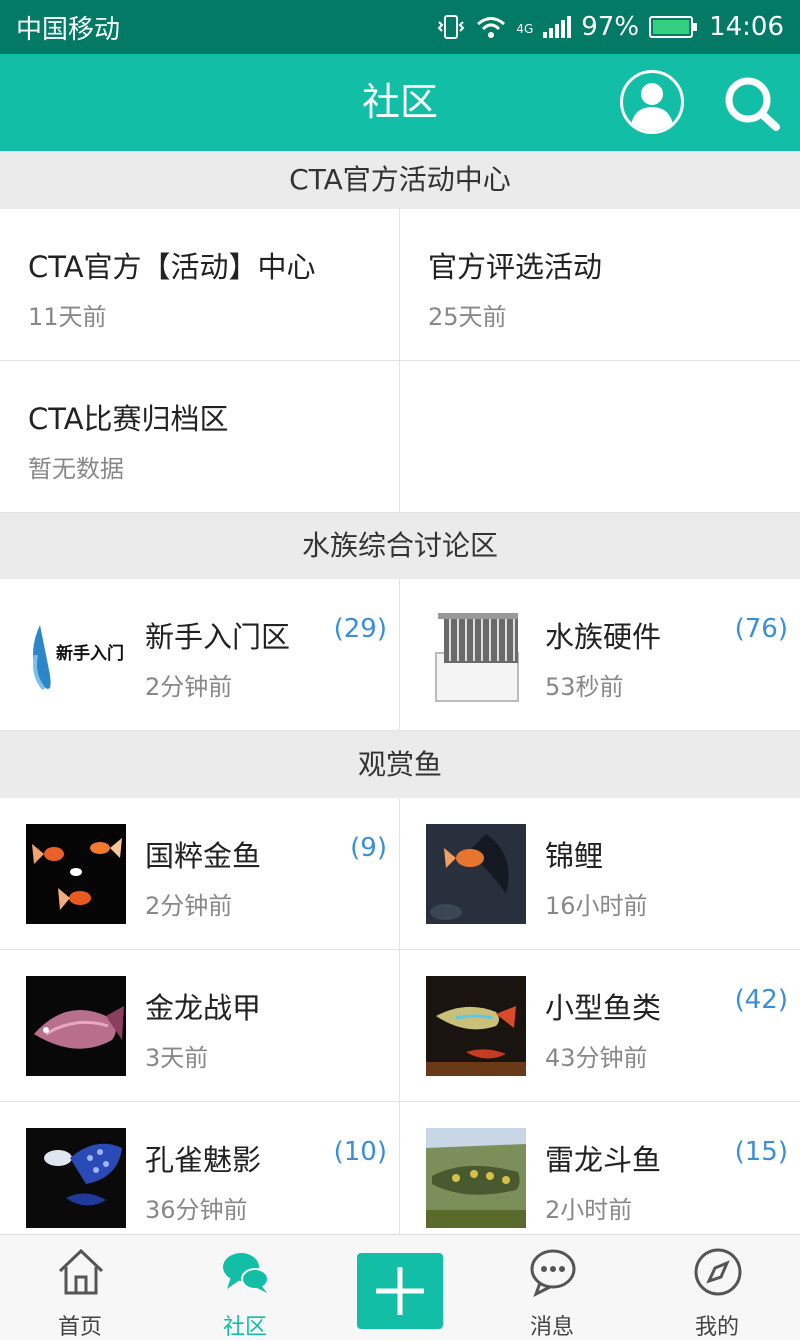  Describe the element at coordinates (400, 764) in the screenshot. I see `section-header-fish: 观赏鱼` at that location.